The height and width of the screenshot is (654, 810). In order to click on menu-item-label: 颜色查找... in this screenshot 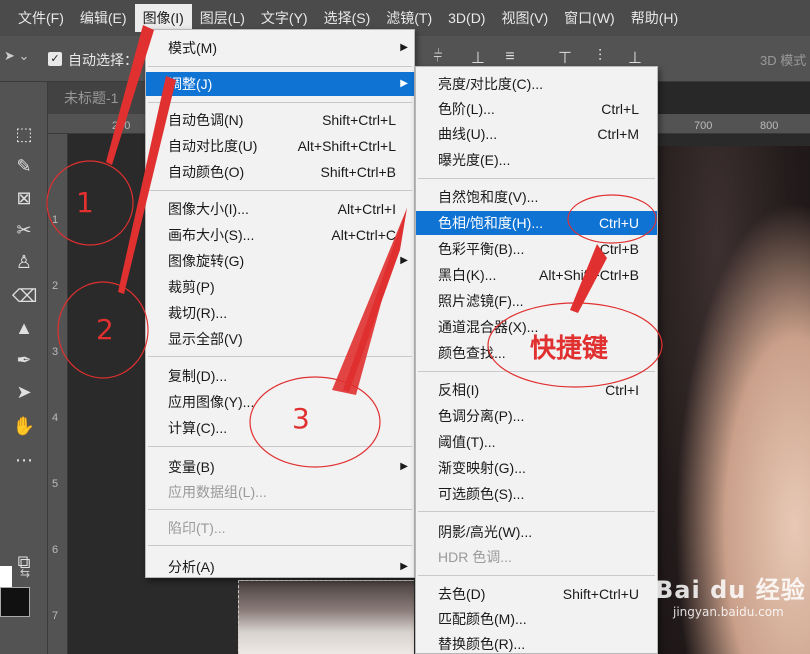, I will do `click(472, 353)`.